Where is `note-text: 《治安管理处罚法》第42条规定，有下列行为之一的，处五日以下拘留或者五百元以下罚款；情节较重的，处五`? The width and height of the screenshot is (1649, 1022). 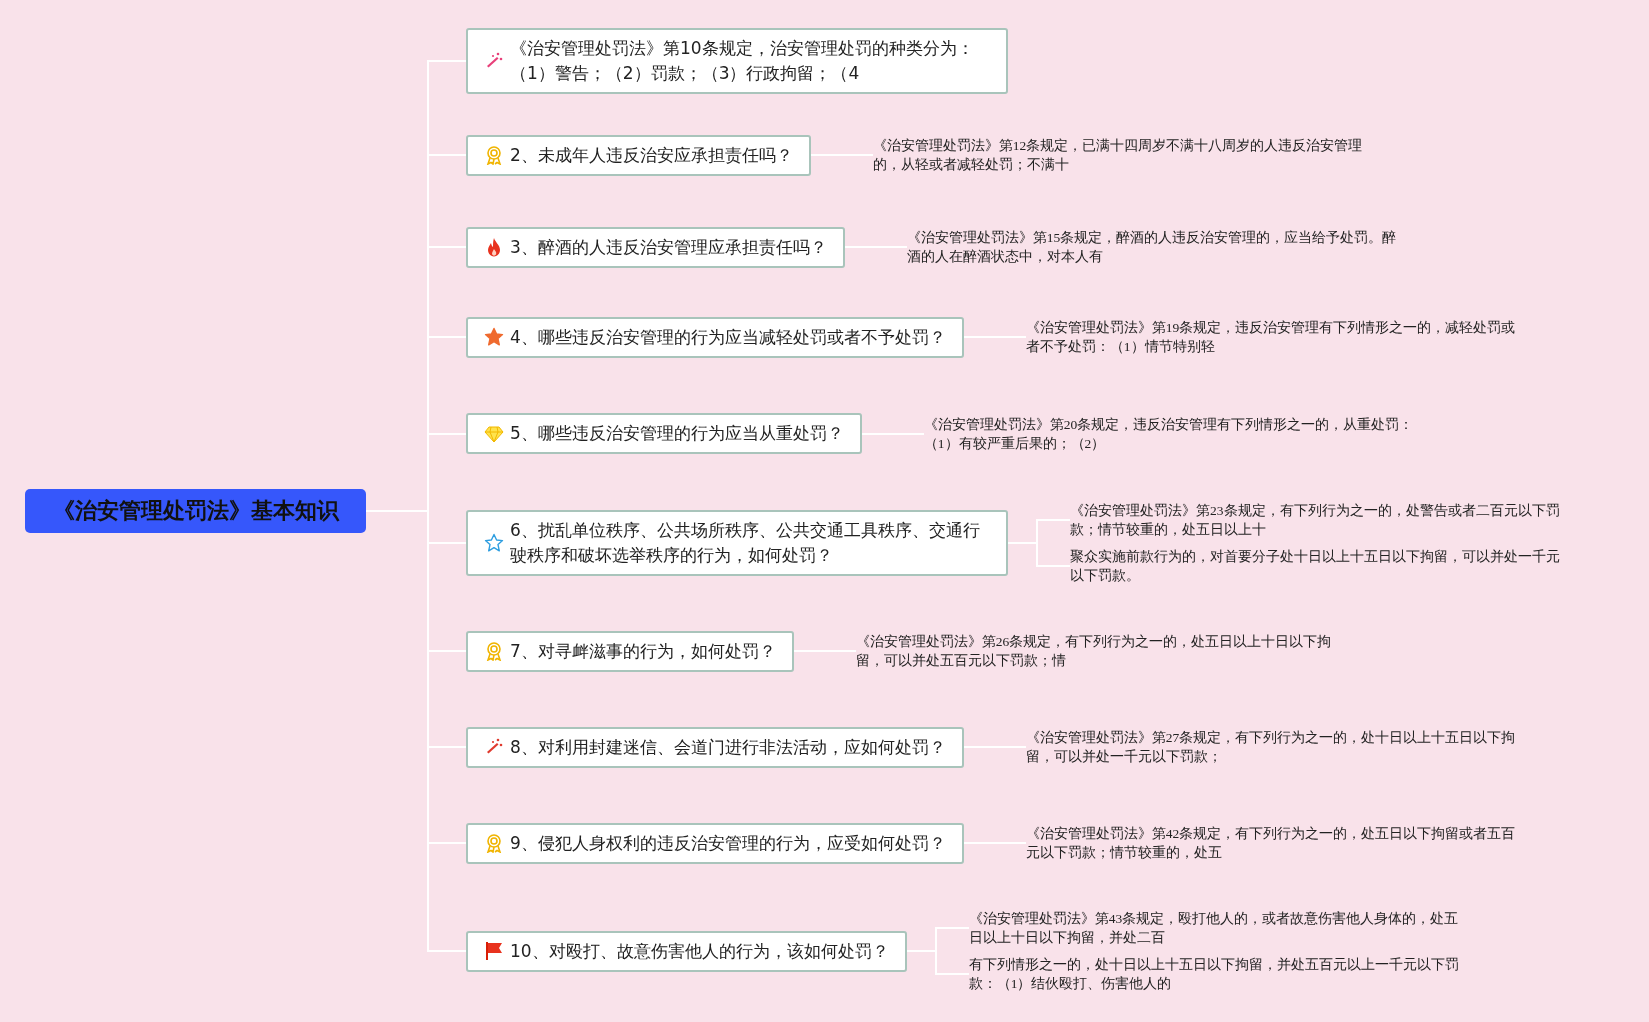 note-text: 《治安管理处罚法》第42条规定，有下列行为之一的，处五日以下拘留或者五百元以下罚款；情节较重的，处五 is located at coordinates (1270, 843).